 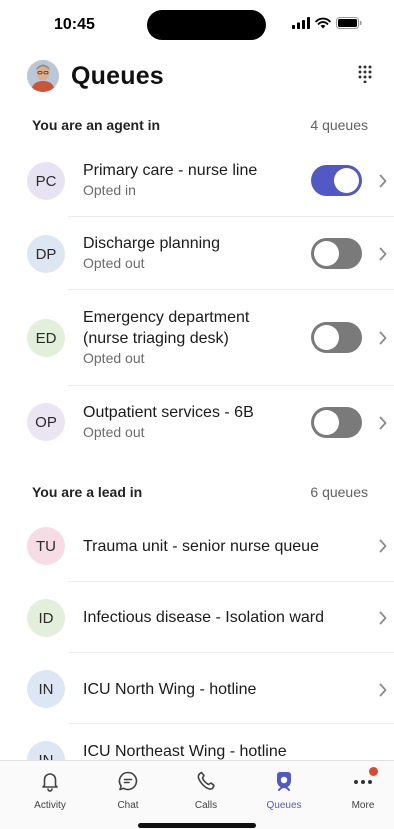 I want to click on queue-avatar: ED, so click(x=46, y=338).